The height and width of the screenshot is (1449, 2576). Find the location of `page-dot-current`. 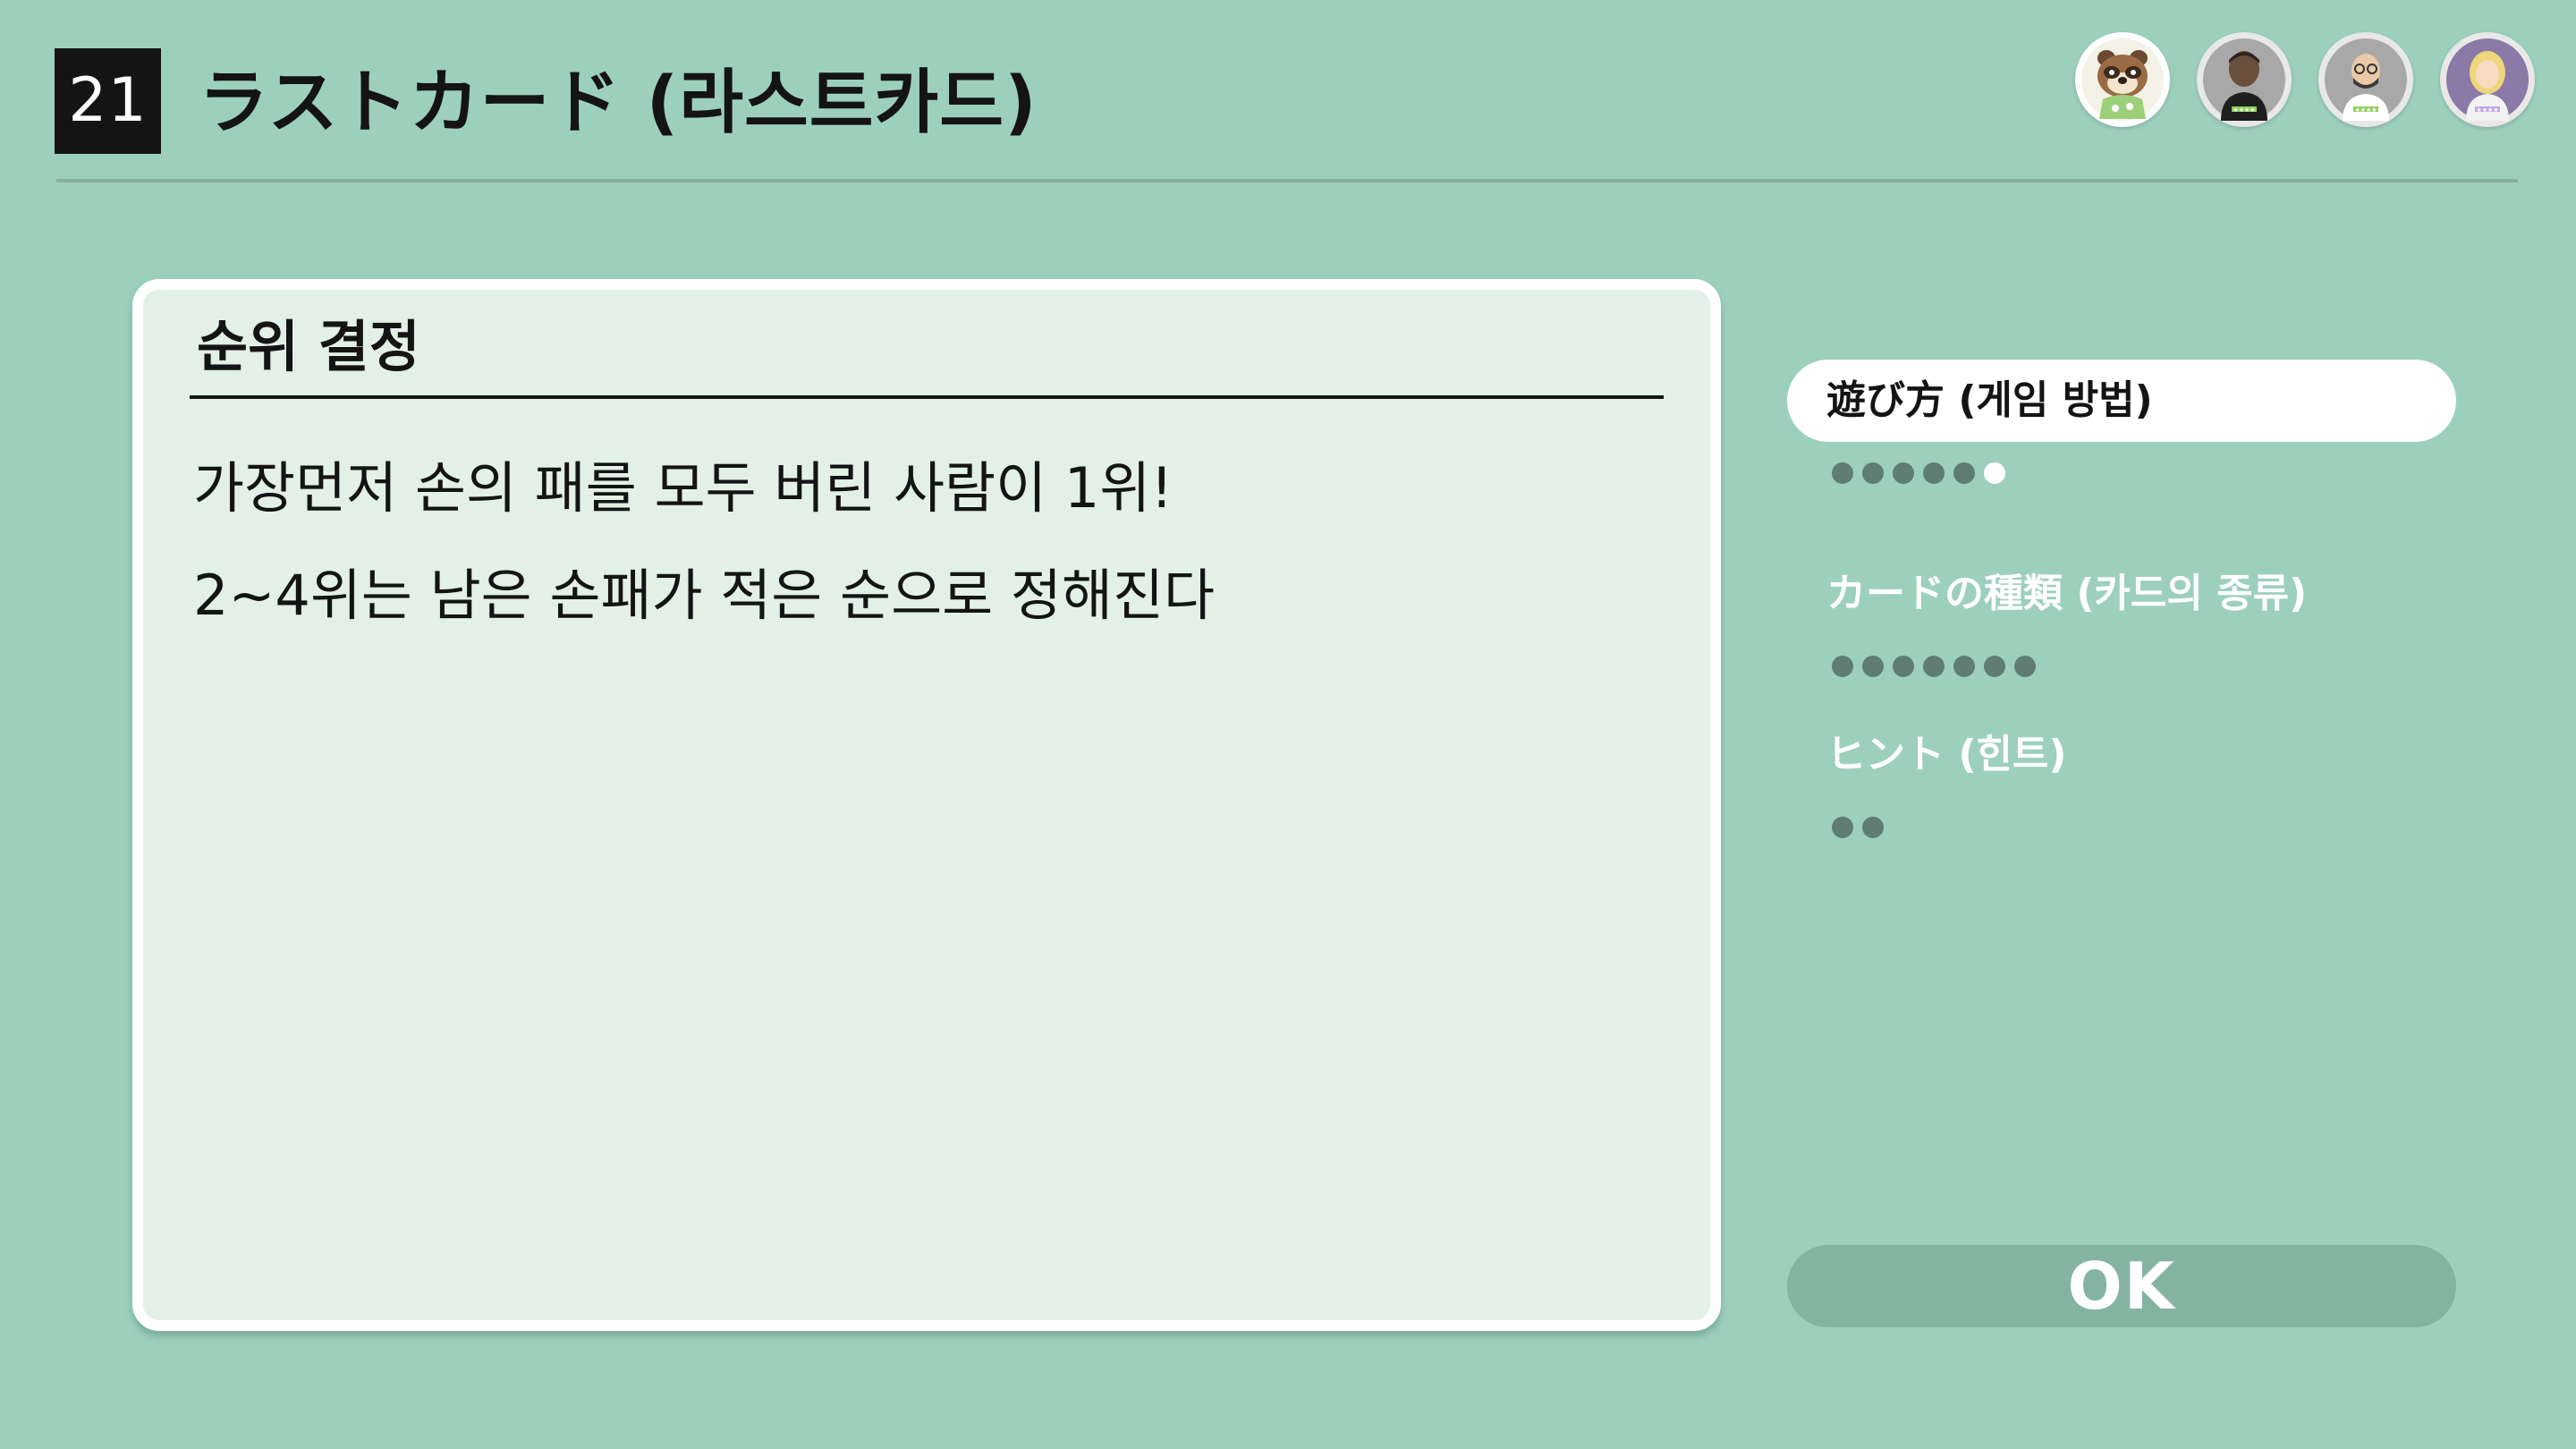

page-dot-current is located at coordinates (1994, 473).